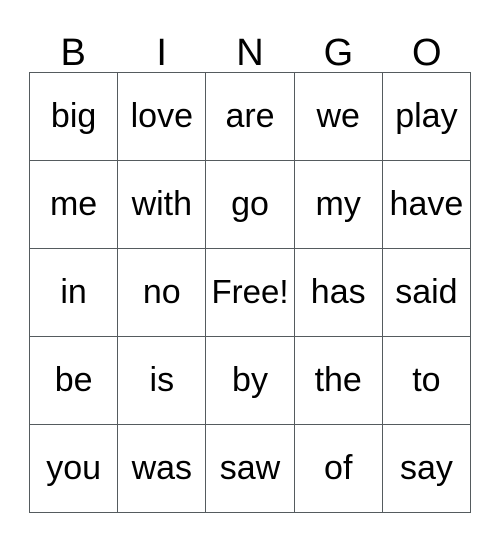  What do you see at coordinates (73, 53) in the screenshot?
I see `bingo-header-letter-b: B` at bounding box center [73, 53].